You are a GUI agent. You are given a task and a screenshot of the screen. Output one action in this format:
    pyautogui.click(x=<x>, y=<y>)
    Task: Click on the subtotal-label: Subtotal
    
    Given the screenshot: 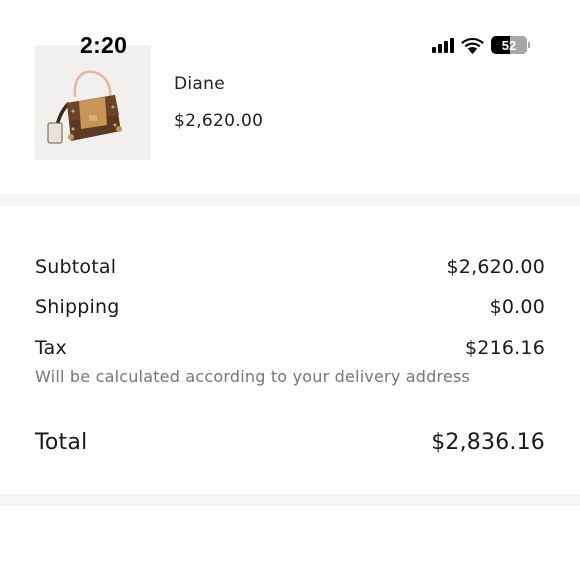 What is the action you would take?
    pyautogui.click(x=76, y=267)
    